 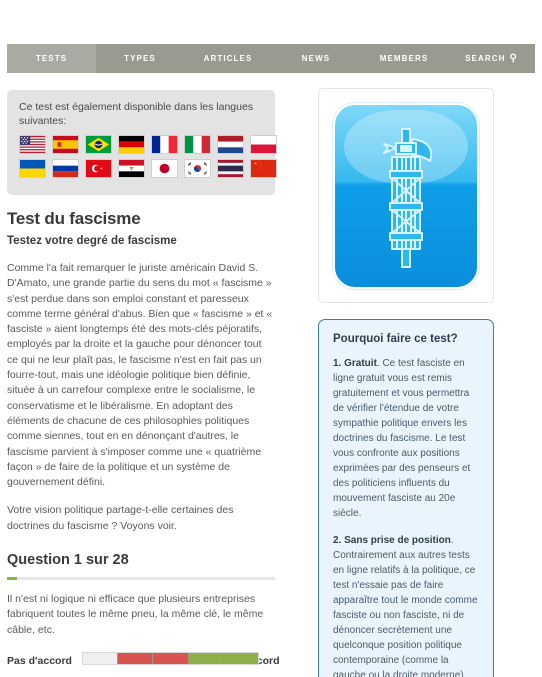 What do you see at coordinates (98, 144) in the screenshot?
I see `flag-brazil` at bounding box center [98, 144].